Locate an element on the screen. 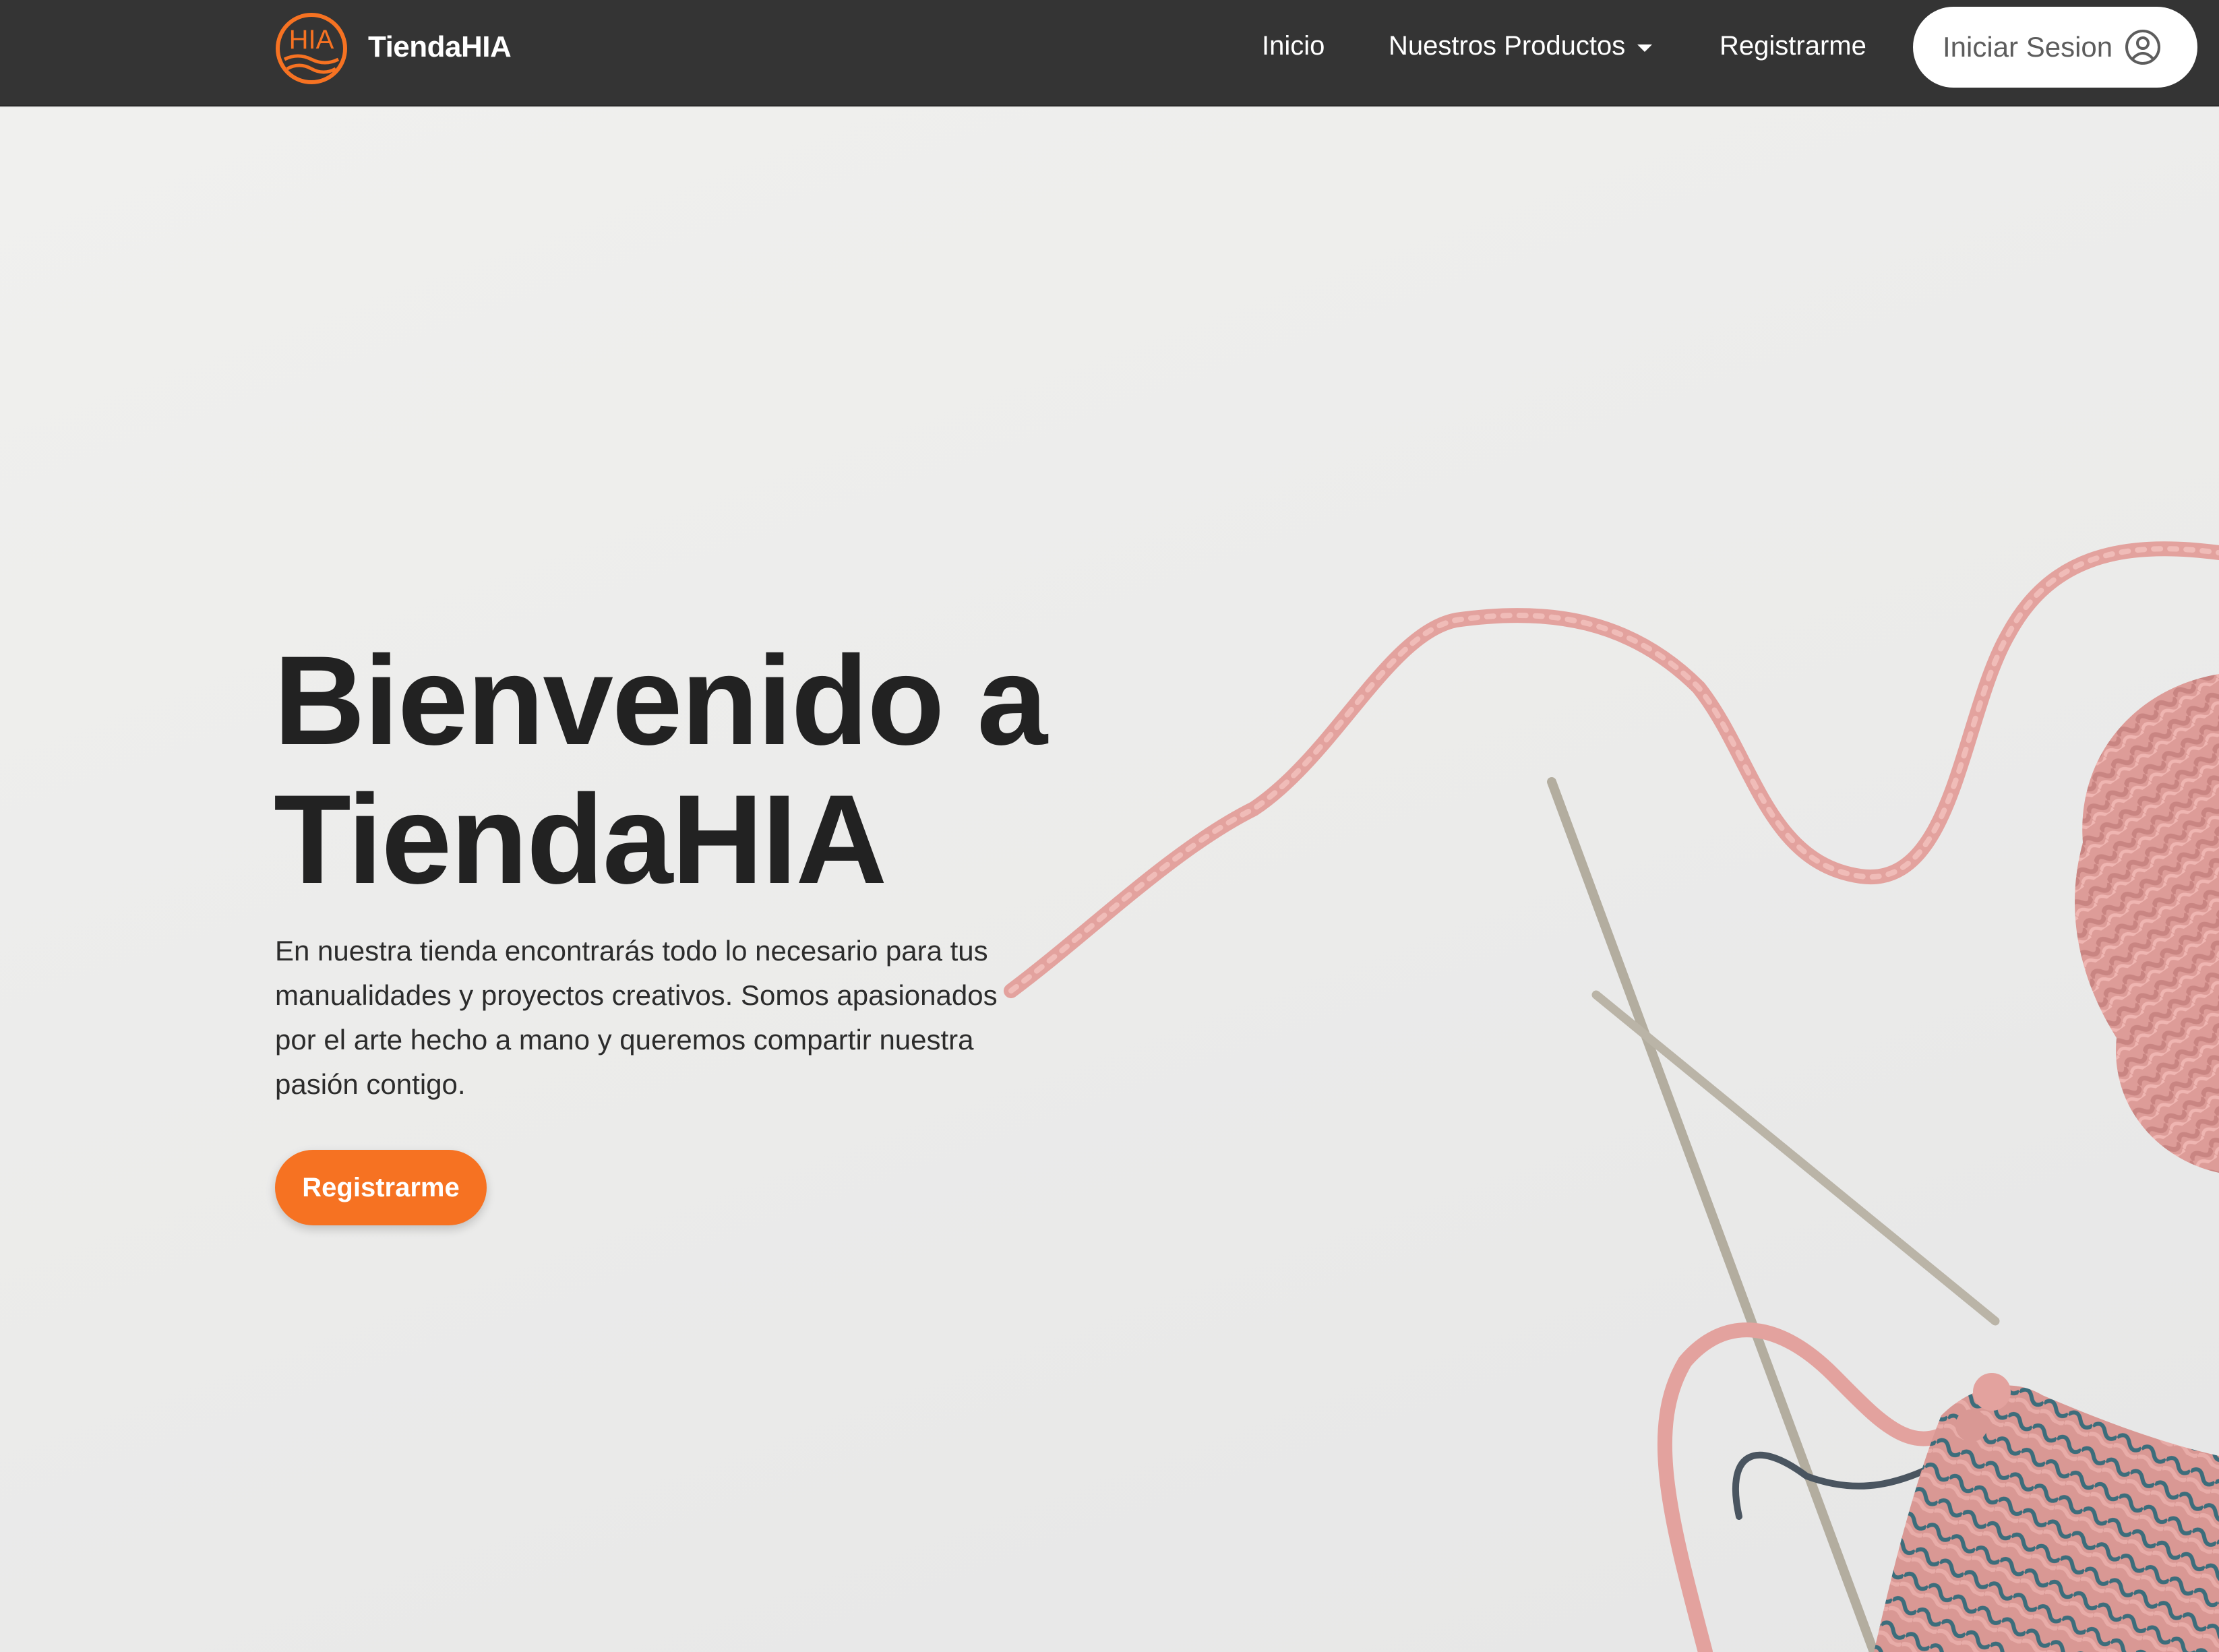 Image resolution: width=2219 pixels, height=1652 pixels. logo-text: HIA is located at coordinates (311, 40).